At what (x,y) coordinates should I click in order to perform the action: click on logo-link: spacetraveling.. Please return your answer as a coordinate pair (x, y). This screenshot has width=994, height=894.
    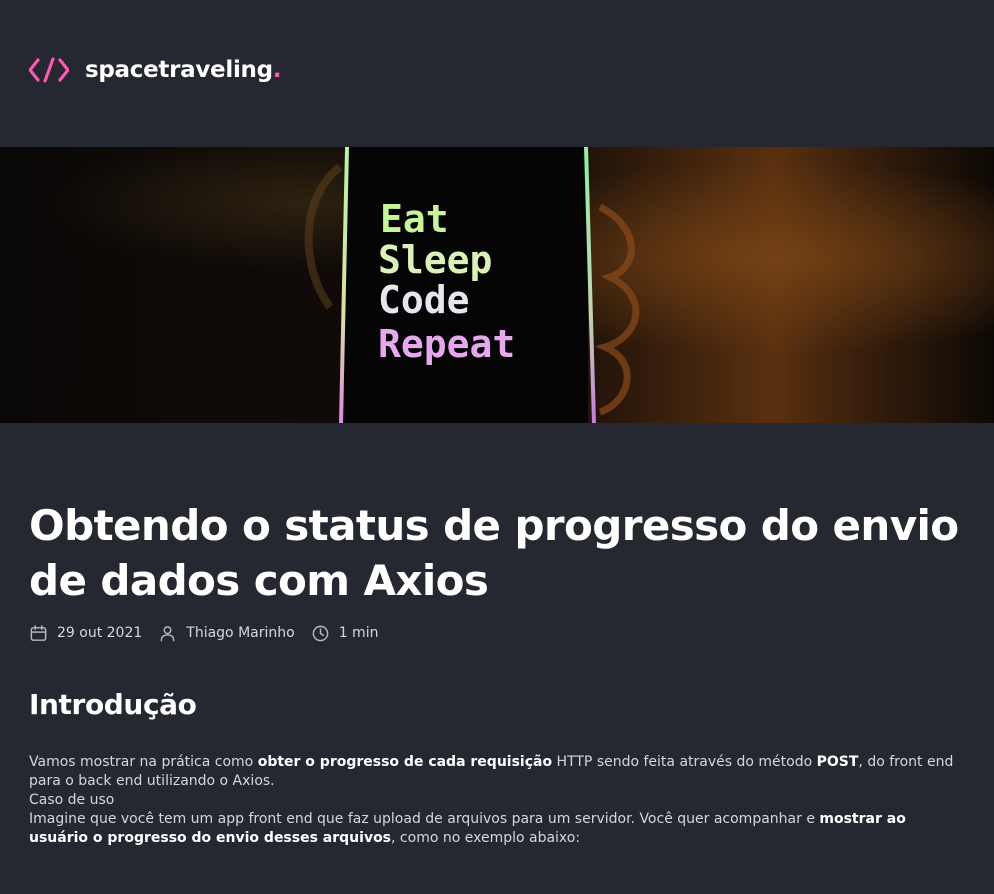
    Looking at the image, I should click on (155, 70).